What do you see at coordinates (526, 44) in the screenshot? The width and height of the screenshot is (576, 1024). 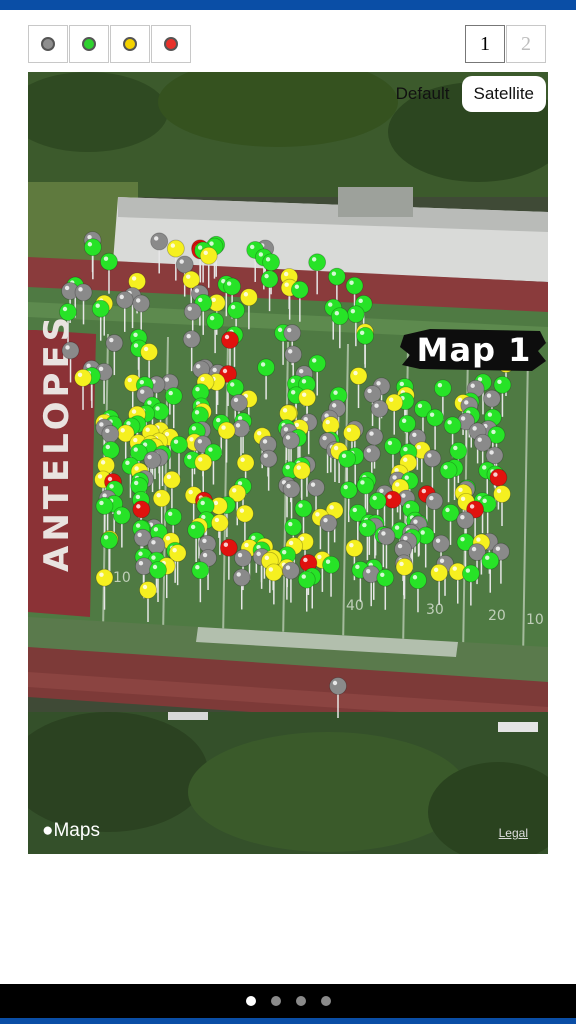 I see `page-2-button: 2` at bounding box center [526, 44].